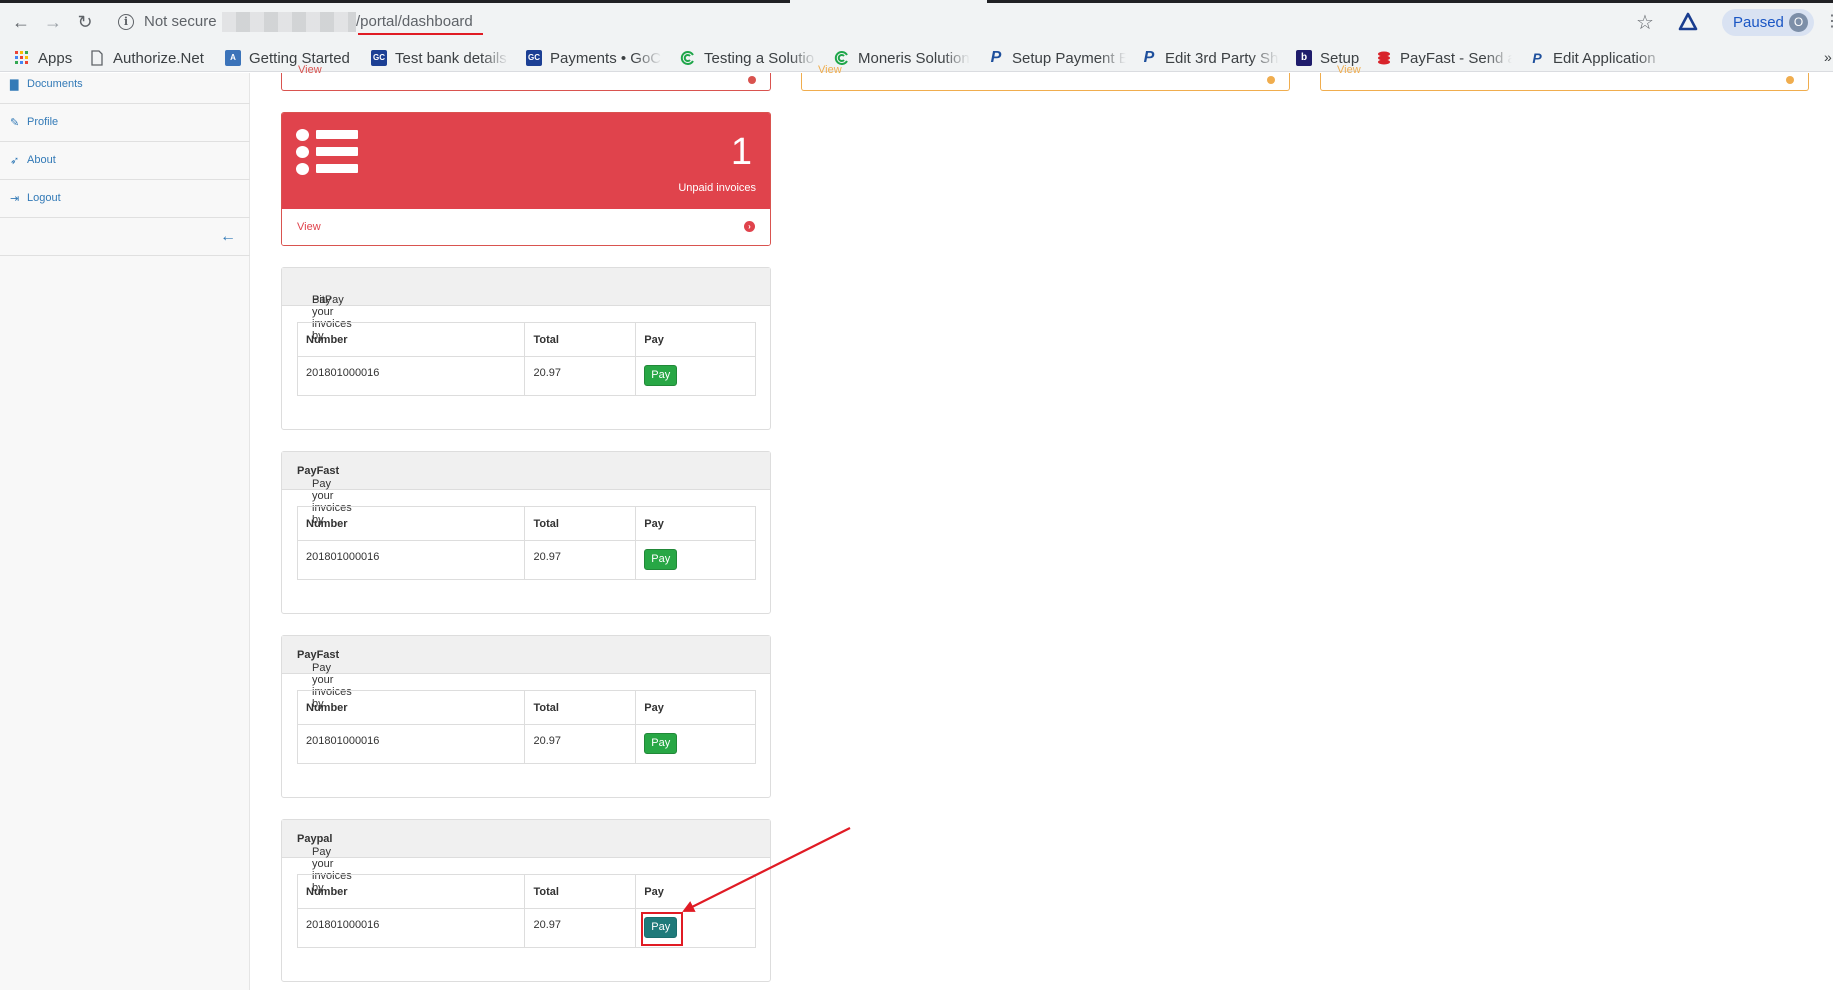 Image resolution: width=1833 pixels, height=990 pixels. Describe the element at coordinates (21, 57) in the screenshot. I see `apps-grid-icon` at that location.